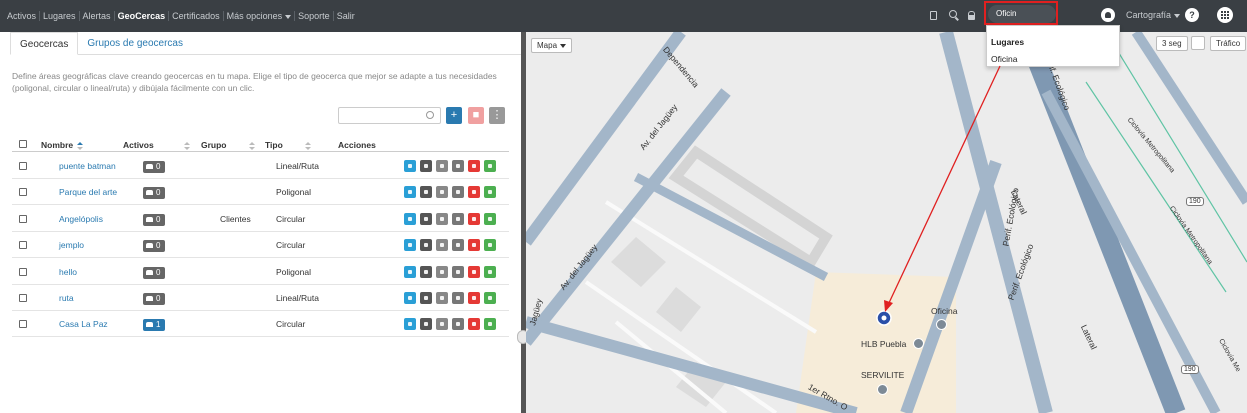 This screenshot has width=1247, height=413. What do you see at coordinates (1228, 43) in the screenshot?
I see `traffic-button: Tráfico` at bounding box center [1228, 43].